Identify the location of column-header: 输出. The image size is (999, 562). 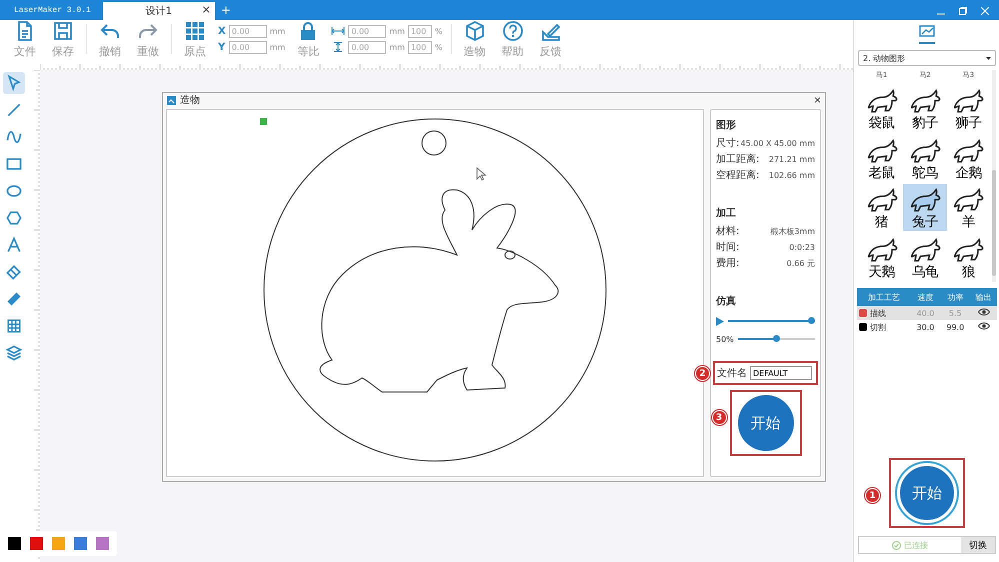
(983, 297).